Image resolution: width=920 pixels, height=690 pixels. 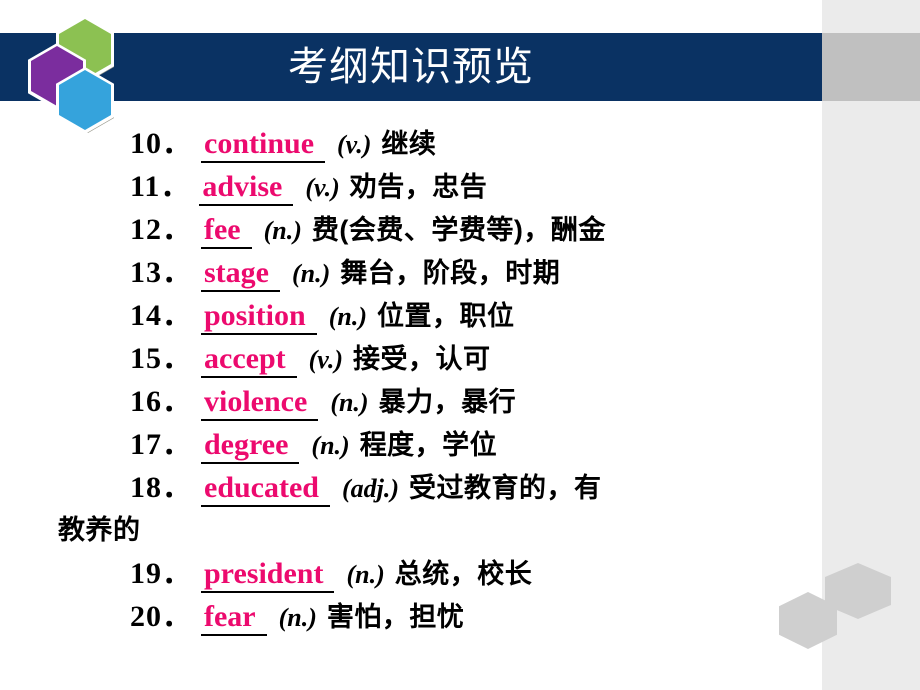 I want to click on right-header-band, so click(x=871, y=67).